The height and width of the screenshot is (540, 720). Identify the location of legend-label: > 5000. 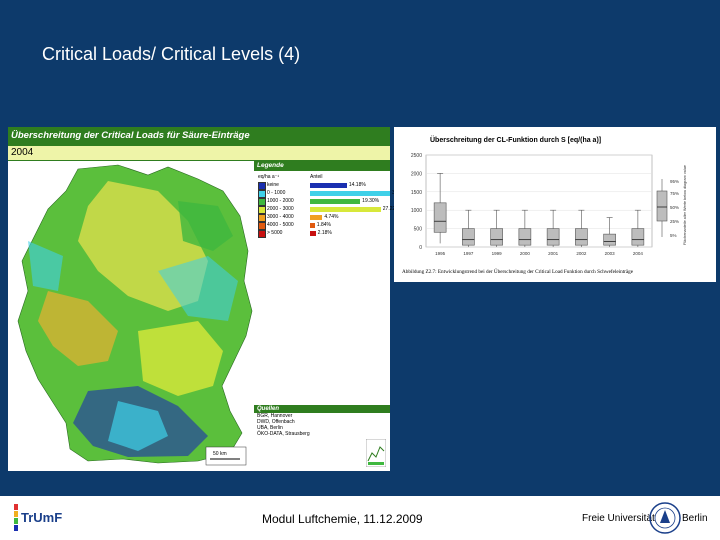
(275, 233).